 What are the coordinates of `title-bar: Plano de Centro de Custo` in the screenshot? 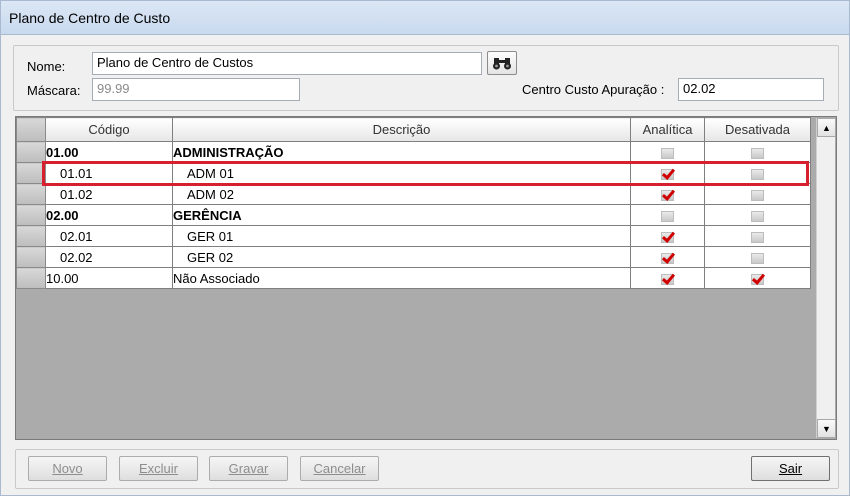 It's located at (425, 18).